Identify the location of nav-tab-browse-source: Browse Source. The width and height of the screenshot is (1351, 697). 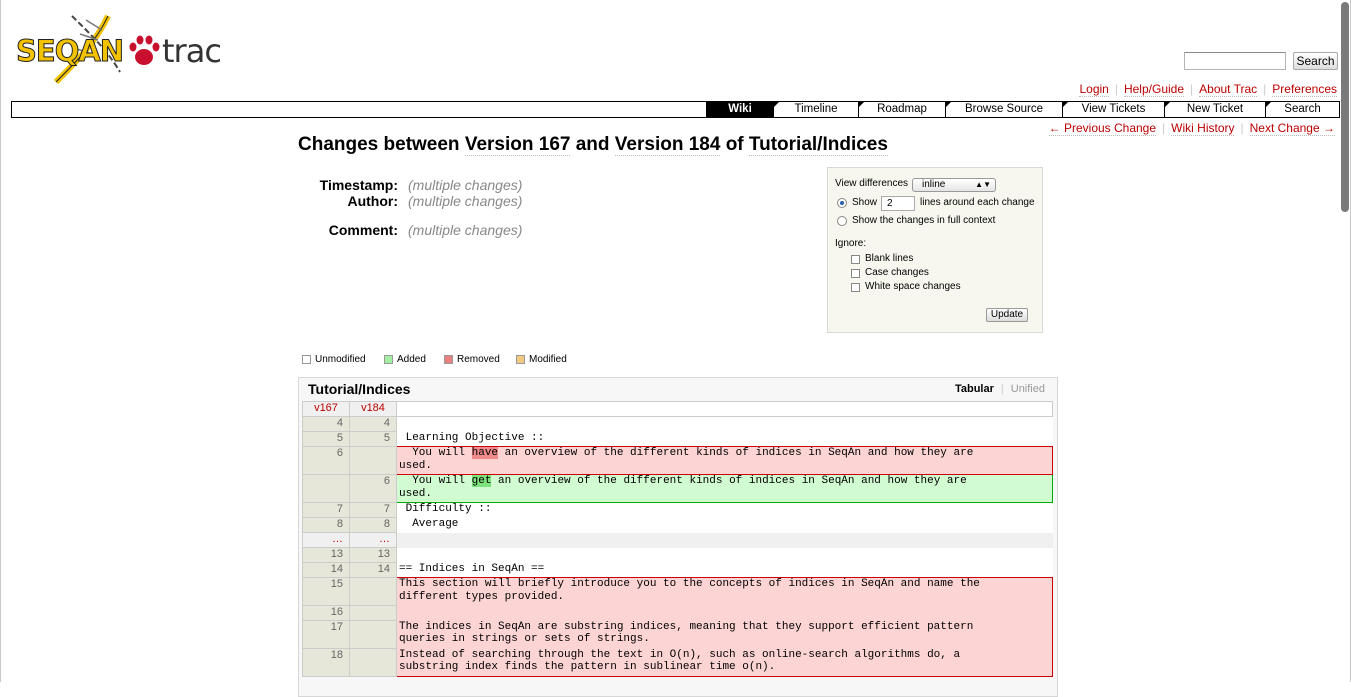
(1003, 109).